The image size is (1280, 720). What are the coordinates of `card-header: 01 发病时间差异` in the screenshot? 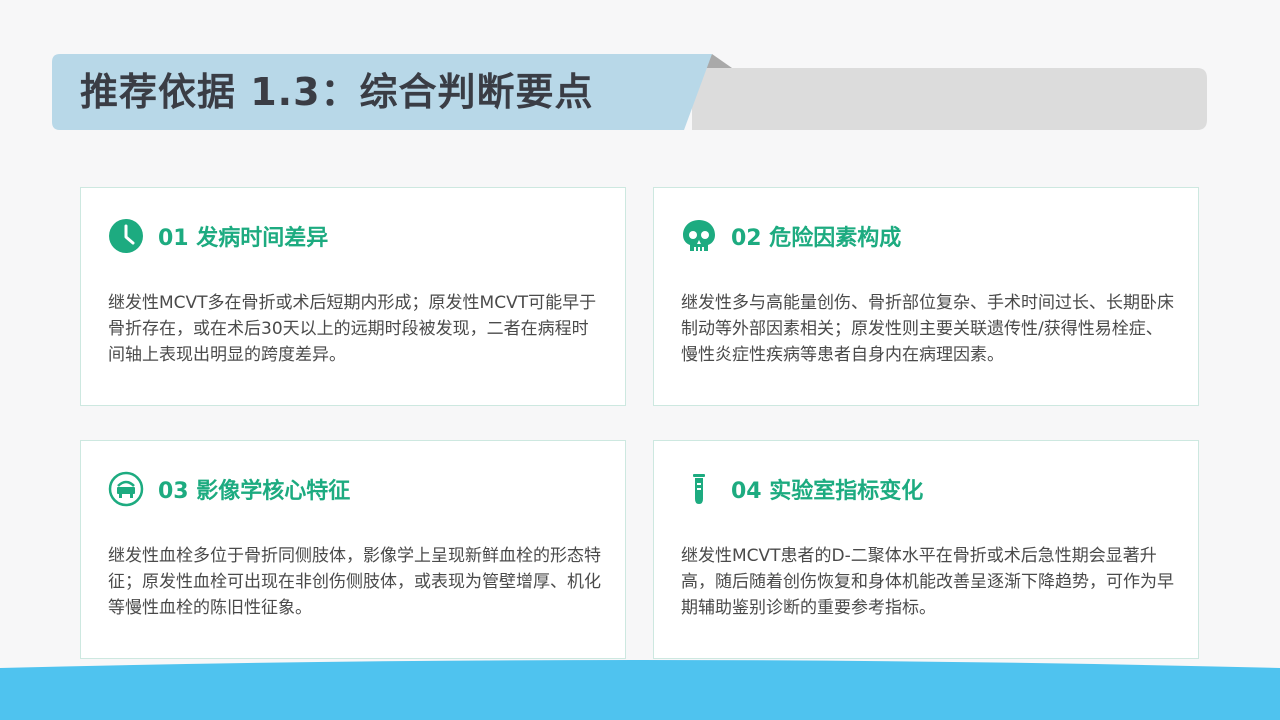 It's located at (218, 236).